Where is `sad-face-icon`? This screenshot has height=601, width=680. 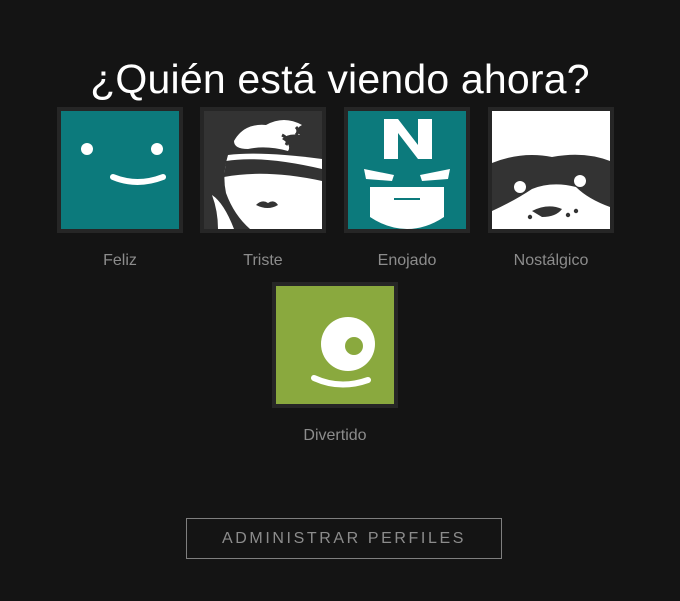
sad-face-icon is located at coordinates (263, 170).